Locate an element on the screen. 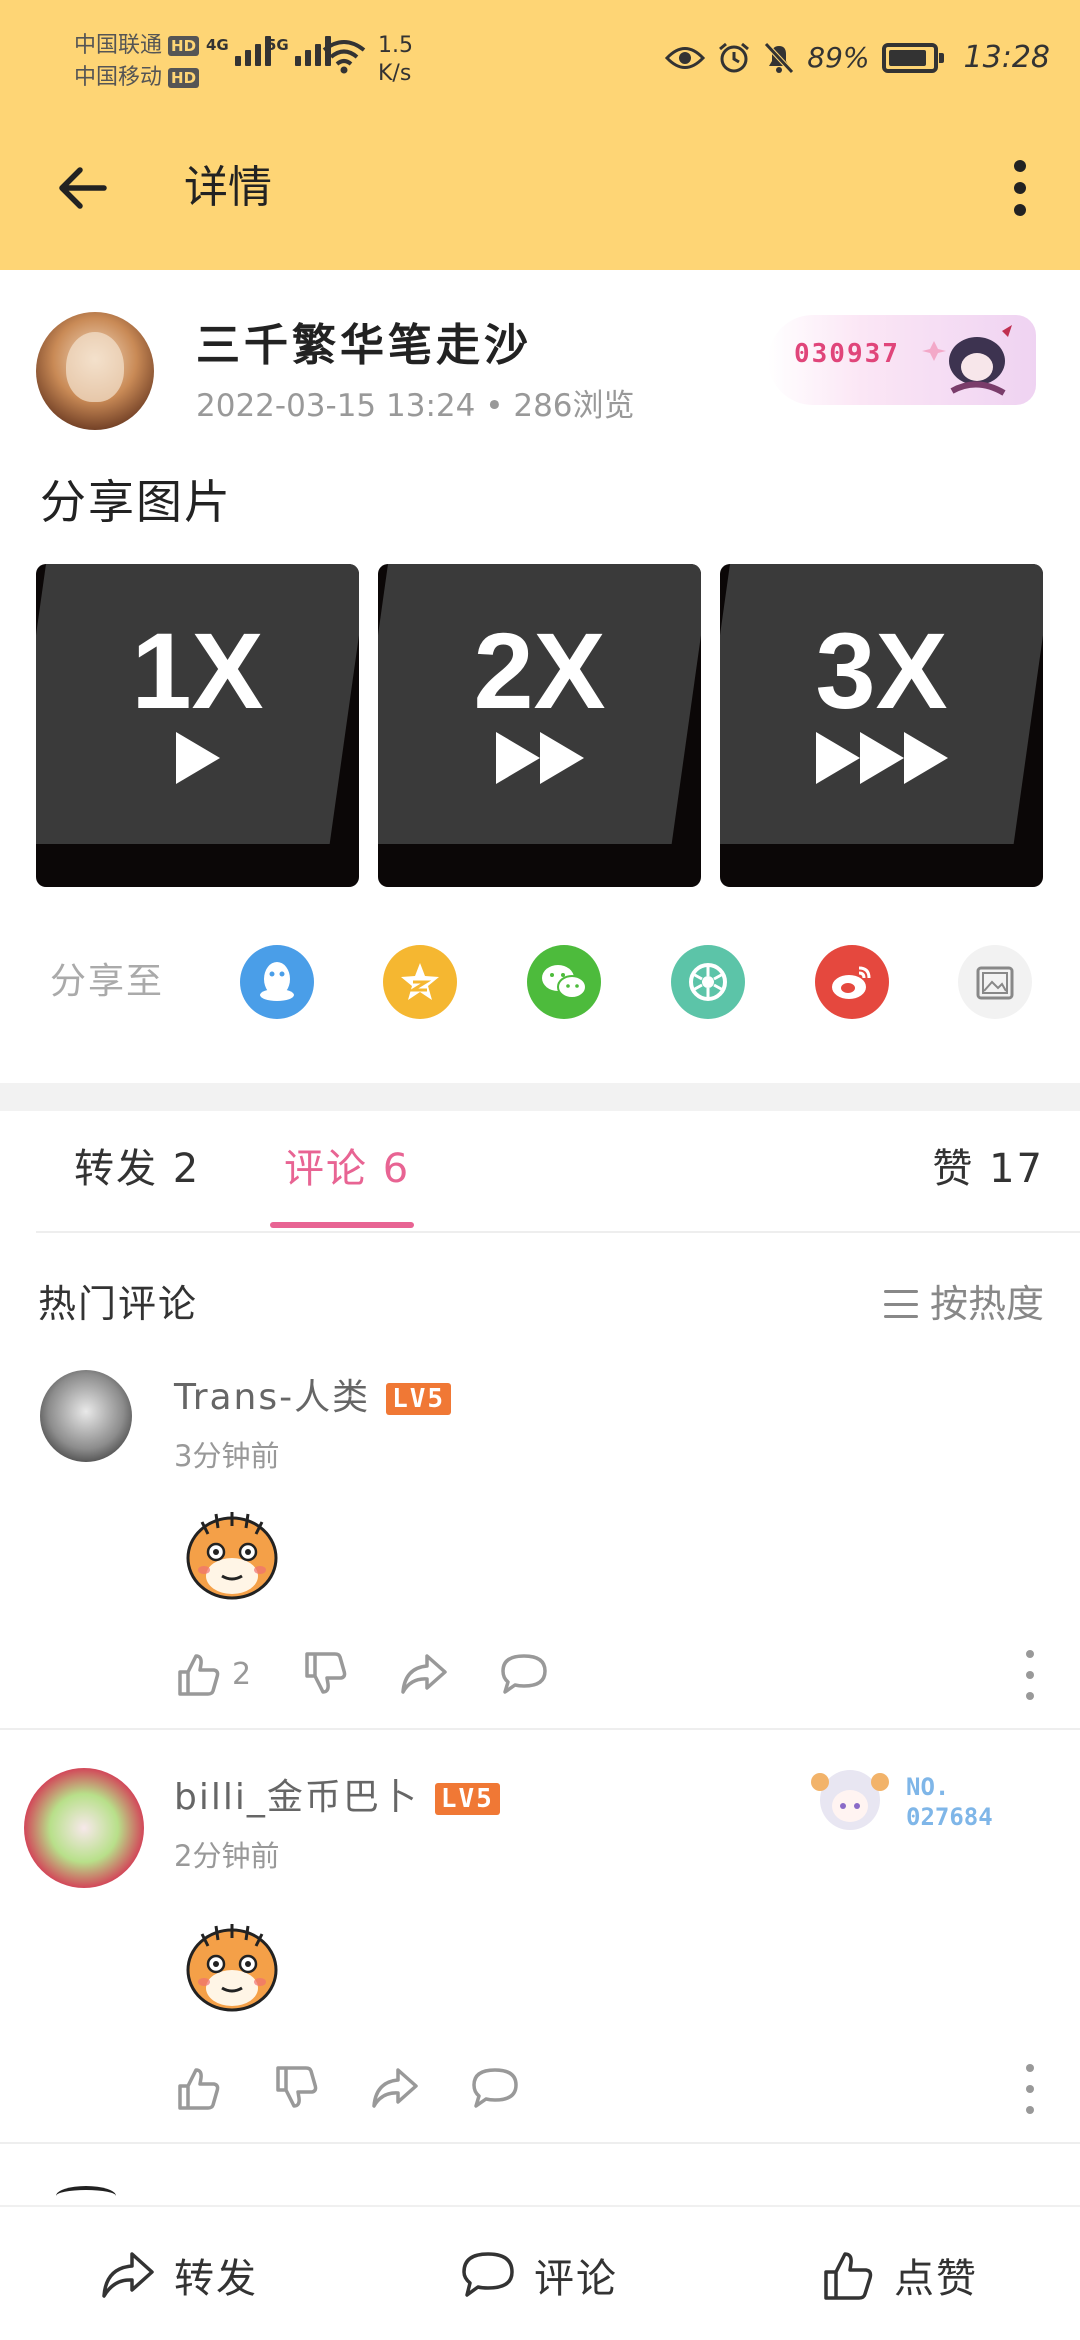 This screenshot has width=1080, height=2340. alarm-icon is located at coordinates (734, 57).